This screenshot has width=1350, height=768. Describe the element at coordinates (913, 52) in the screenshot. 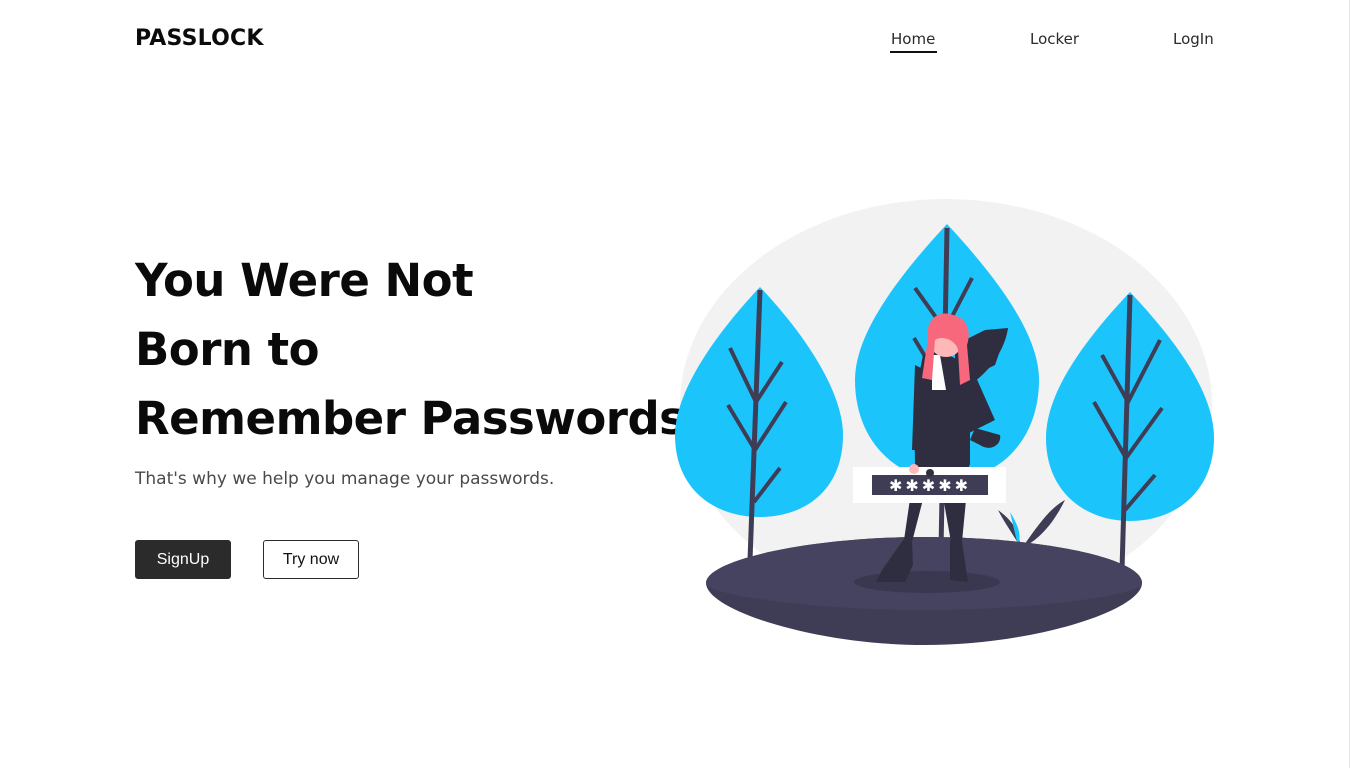

I see `active-nav-indicator` at that location.